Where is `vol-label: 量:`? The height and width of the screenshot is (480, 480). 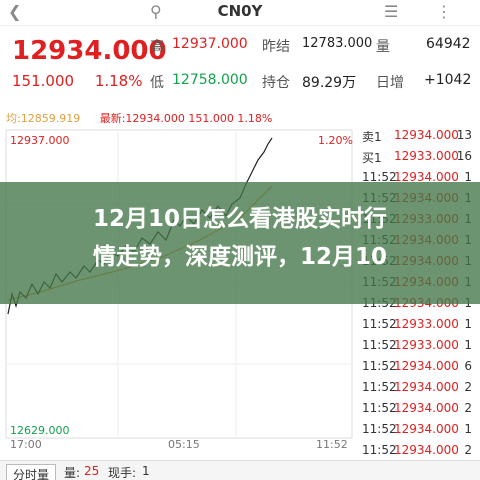 vol-label: 量: is located at coordinates (72, 473).